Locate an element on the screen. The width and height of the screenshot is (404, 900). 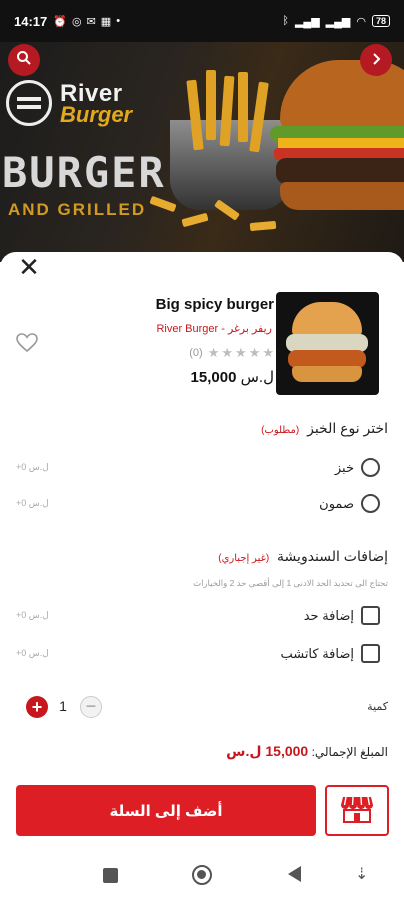
favorite-button is located at coordinates (27, 346).